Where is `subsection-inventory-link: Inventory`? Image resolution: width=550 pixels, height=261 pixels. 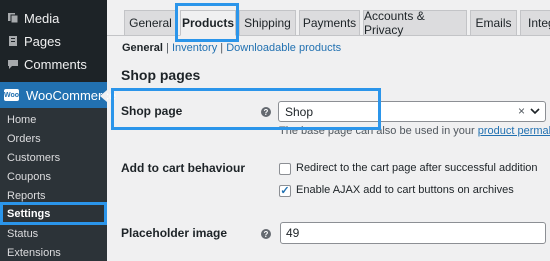
subsection-inventory-link: Inventory is located at coordinates (194, 48).